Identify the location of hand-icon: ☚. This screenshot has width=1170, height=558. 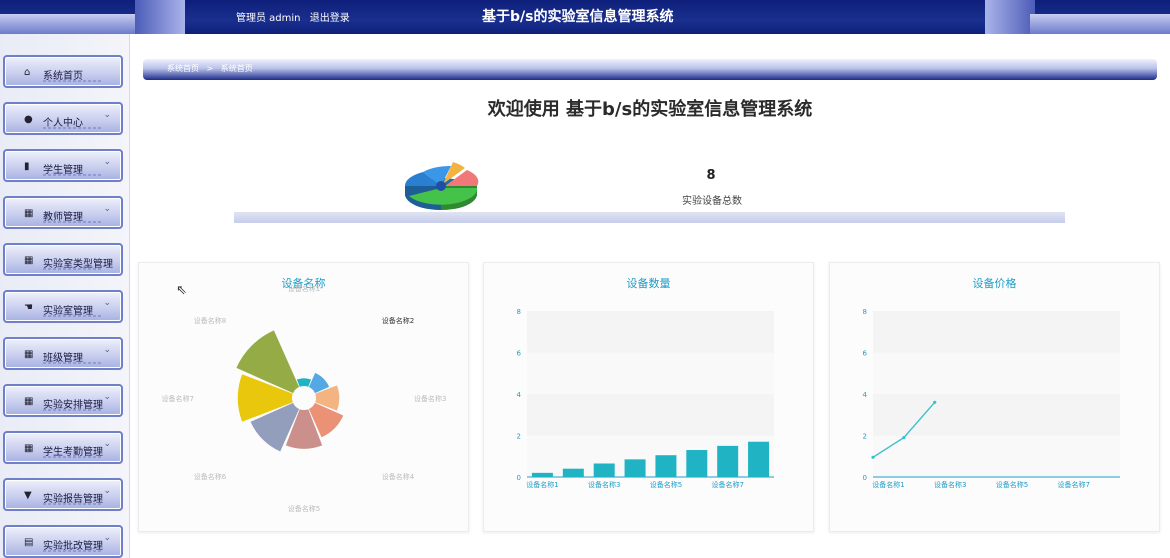
(28, 307).